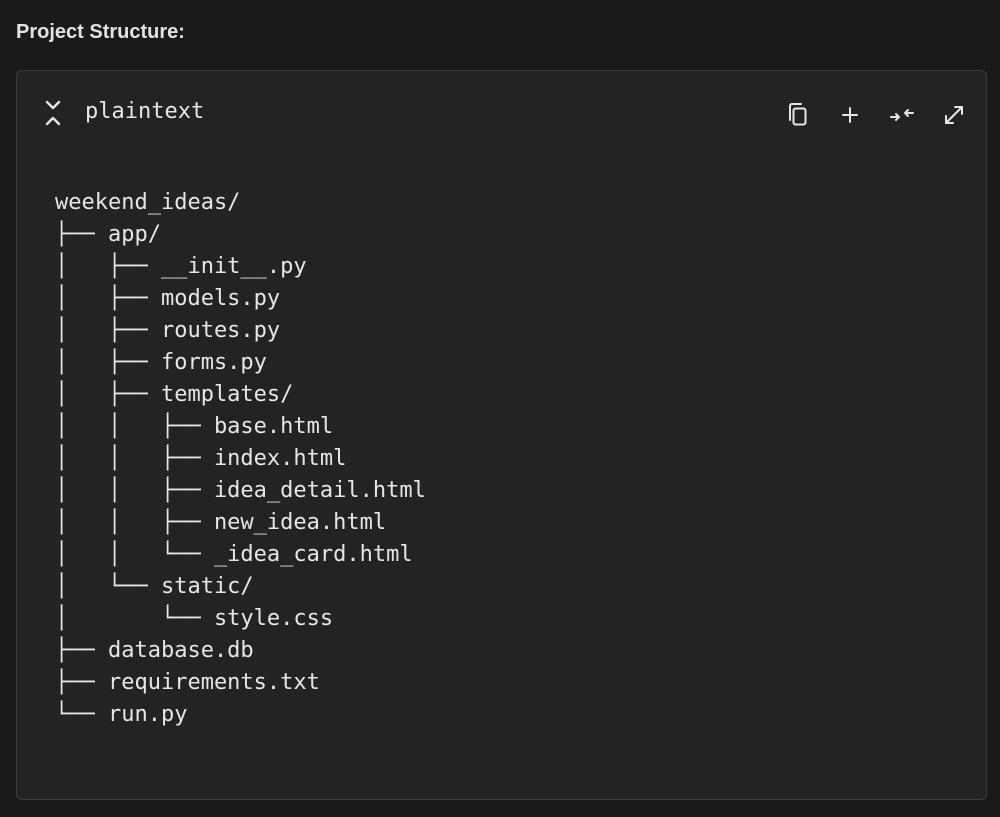  I want to click on code-toolbar, so click(876, 115).